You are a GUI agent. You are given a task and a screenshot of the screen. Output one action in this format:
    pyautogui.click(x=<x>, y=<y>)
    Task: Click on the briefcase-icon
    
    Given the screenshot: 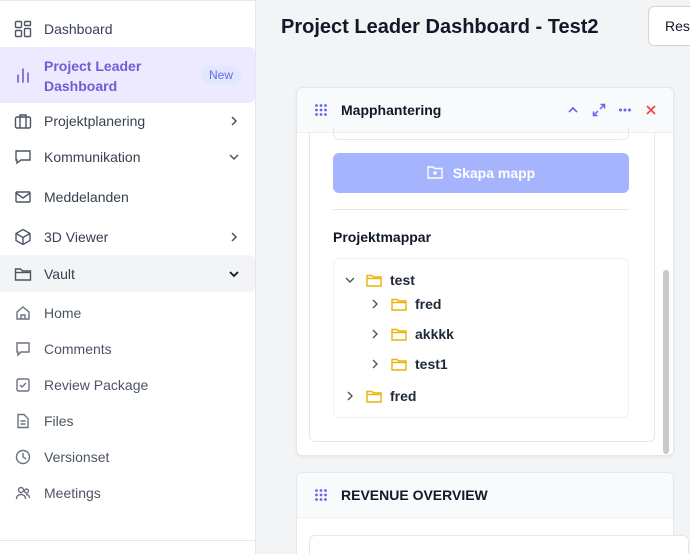 What is the action you would take?
    pyautogui.click(x=23, y=121)
    